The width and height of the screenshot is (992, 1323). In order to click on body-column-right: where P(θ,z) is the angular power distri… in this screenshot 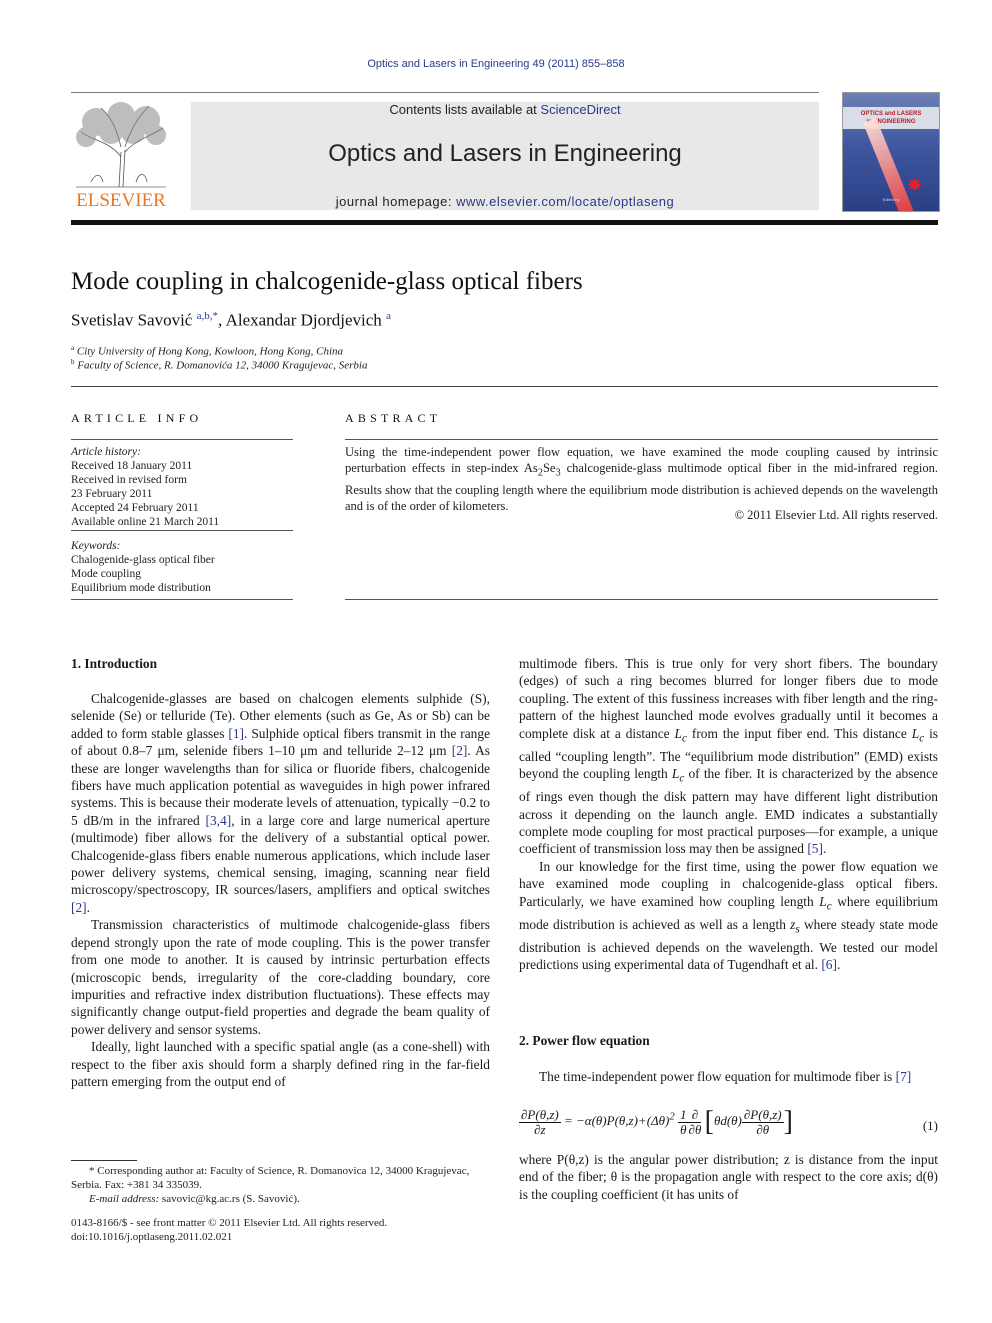, I will do `click(728, 1177)`.